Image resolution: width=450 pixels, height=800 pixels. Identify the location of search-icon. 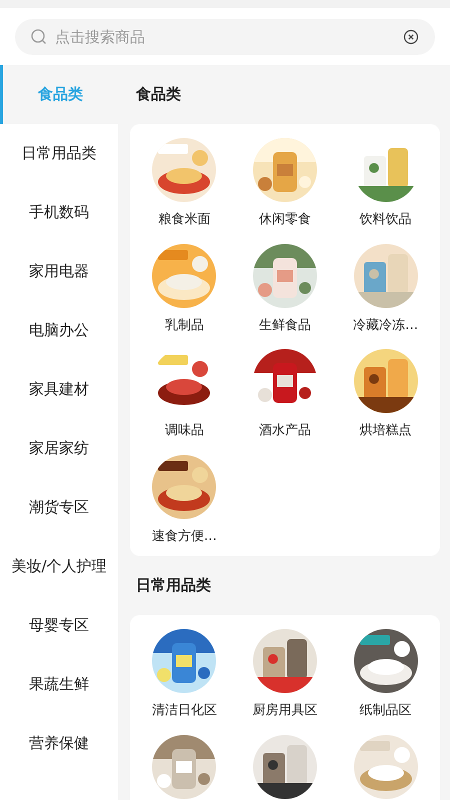
(39, 36).